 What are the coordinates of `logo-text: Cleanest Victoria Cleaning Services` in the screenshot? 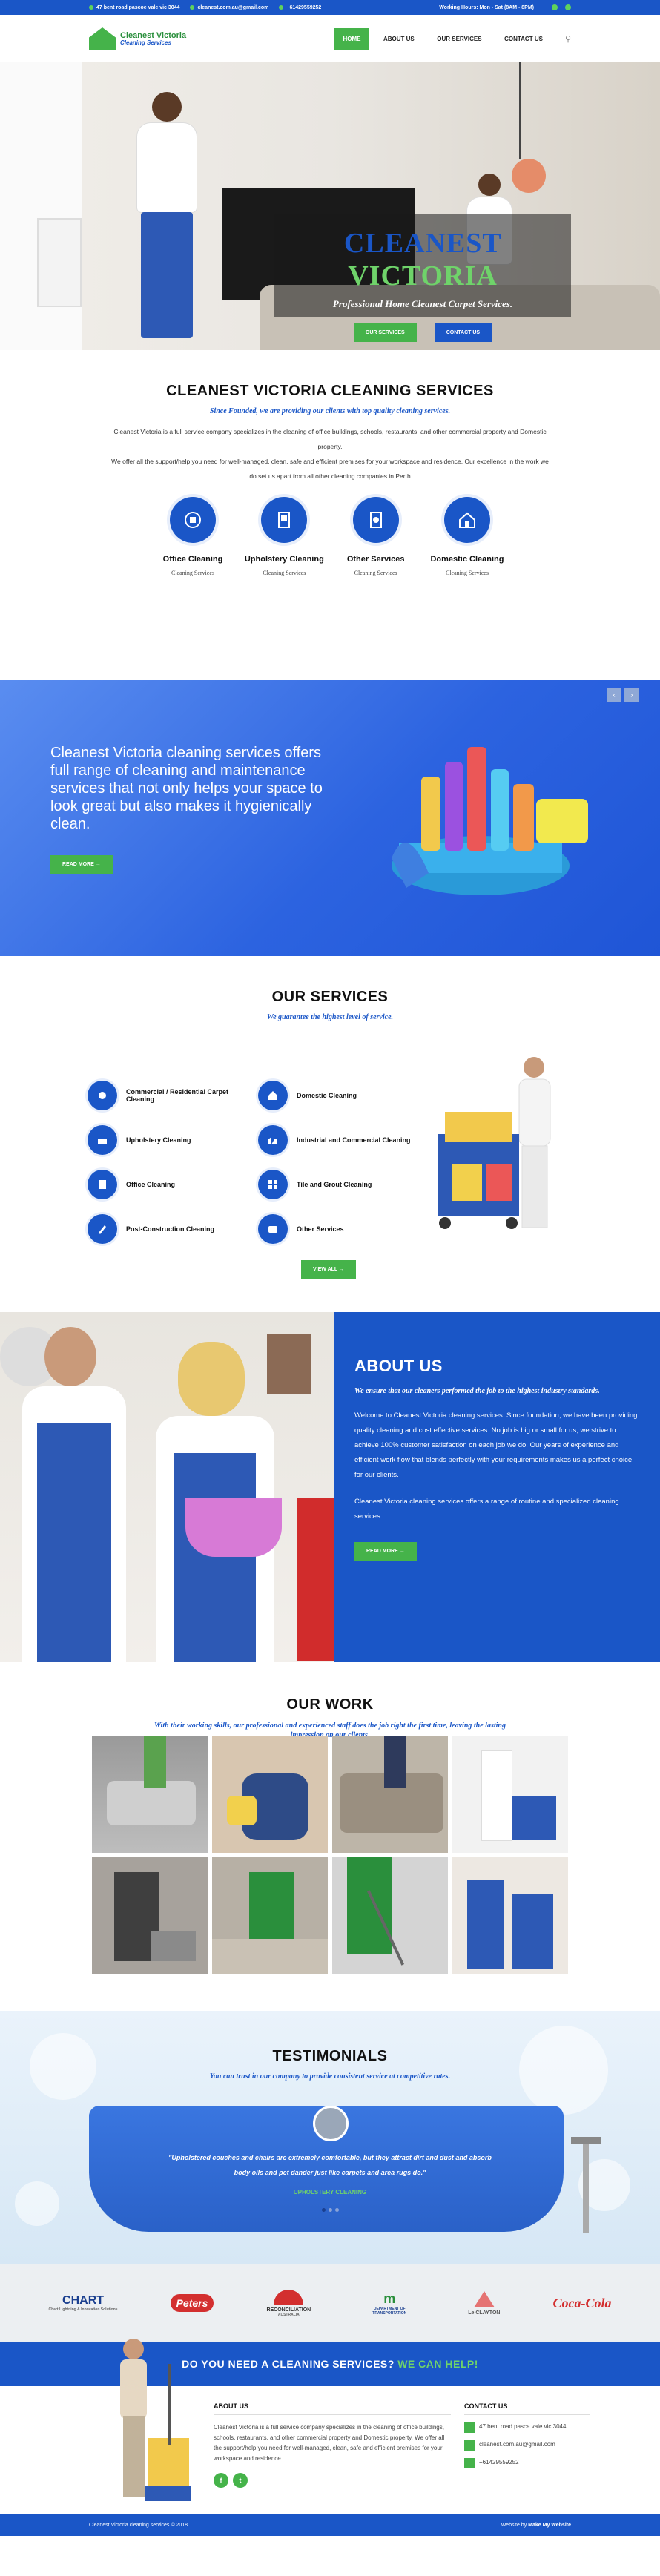 It's located at (153, 38).